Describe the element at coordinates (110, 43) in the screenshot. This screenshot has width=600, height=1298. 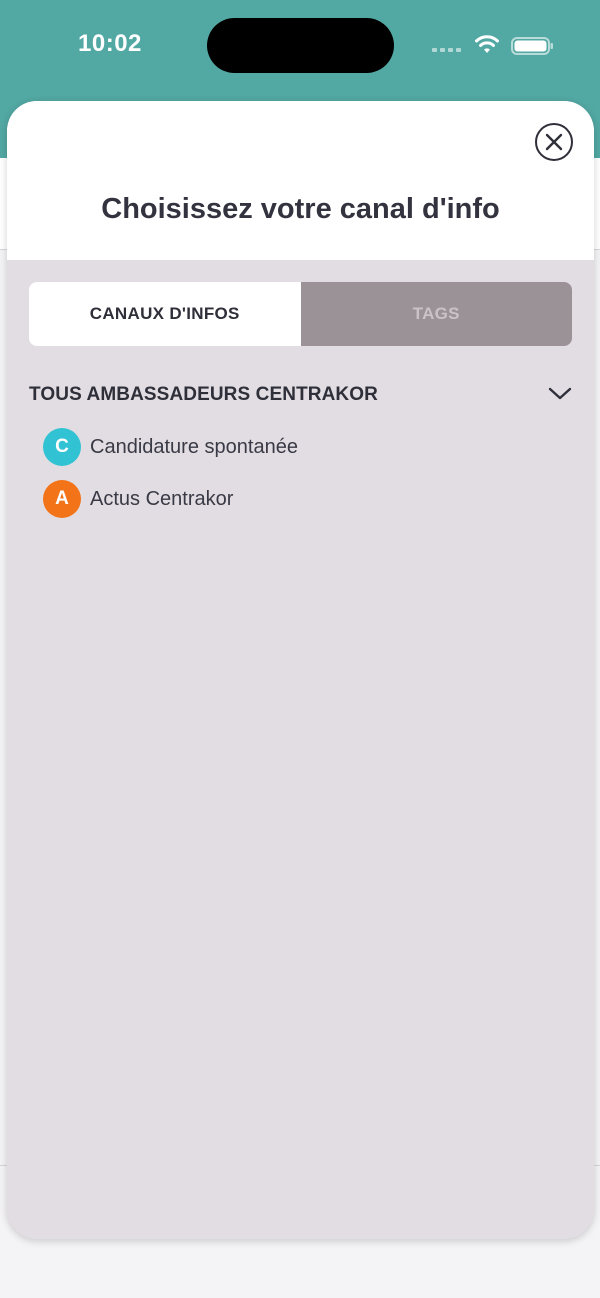
I see `status-time: 10:02` at that location.